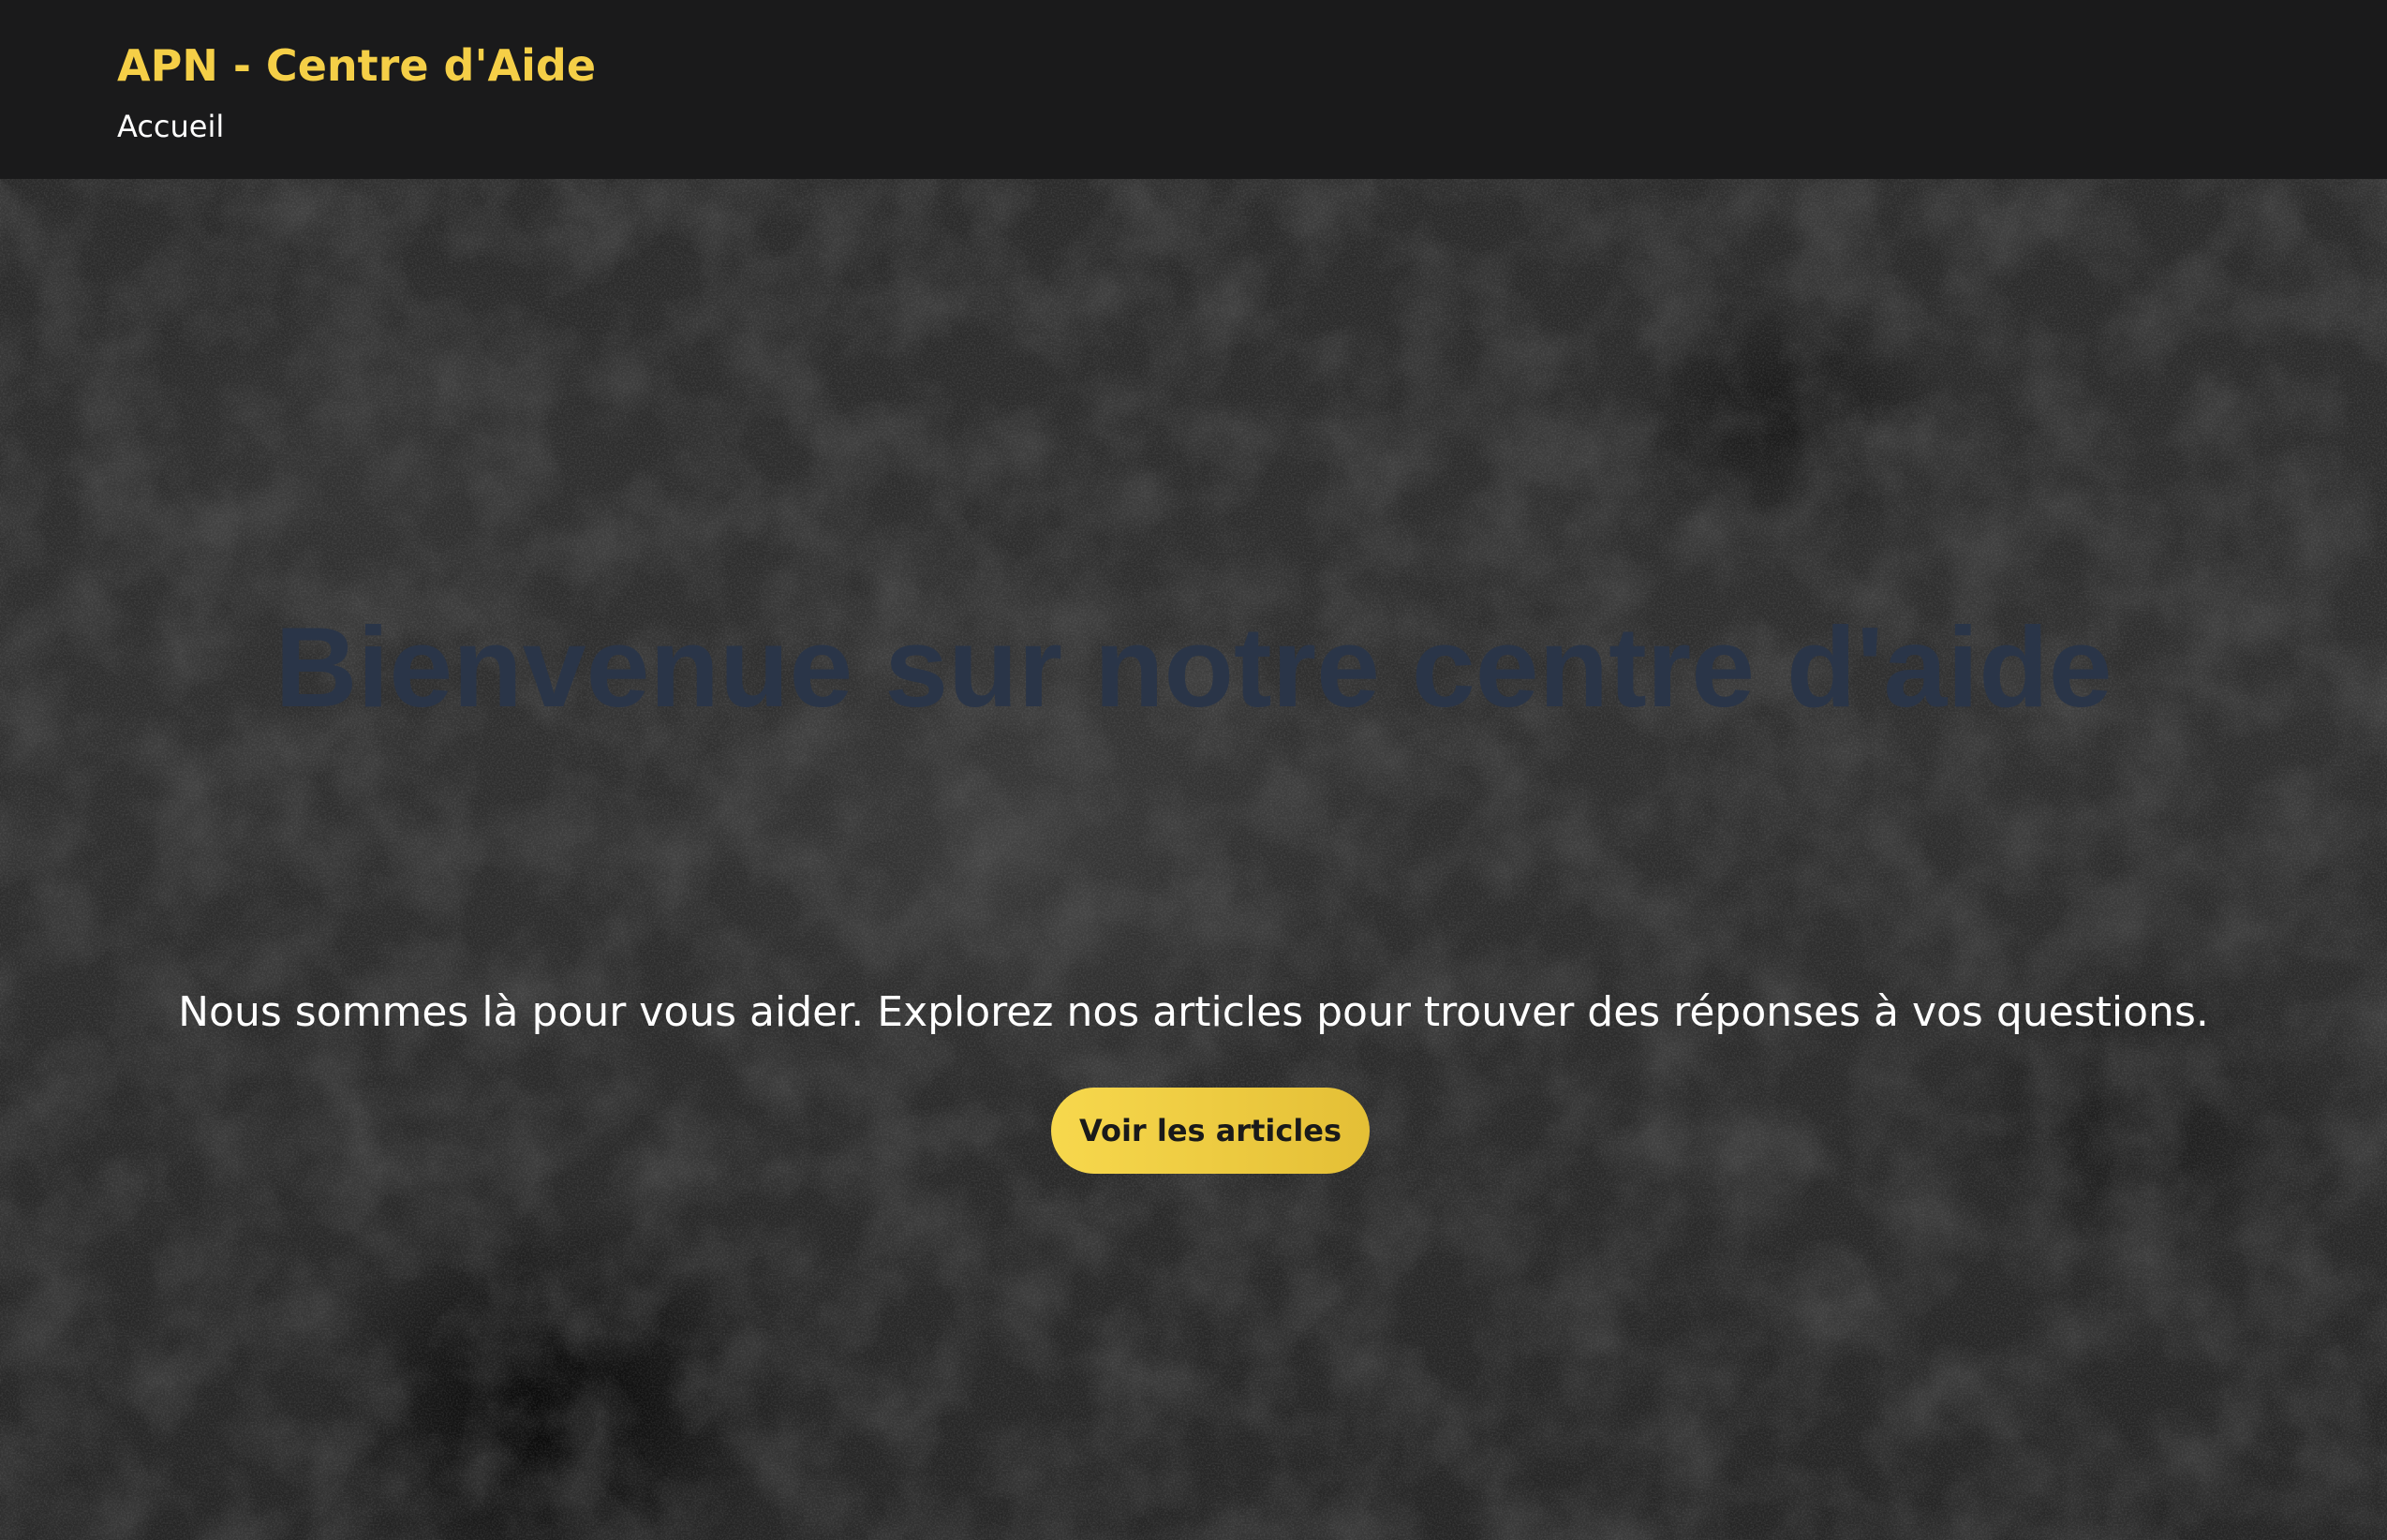  What do you see at coordinates (1193, 89) in the screenshot?
I see `site-header: APN - Centre d'Aide Accueil` at bounding box center [1193, 89].